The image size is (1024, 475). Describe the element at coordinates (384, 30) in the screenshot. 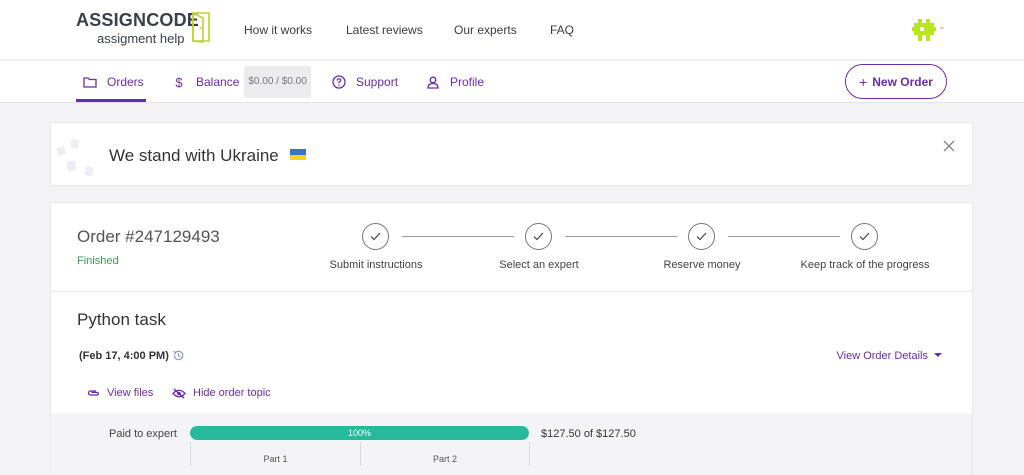

I see `nav-latest-reviews: Latest reviews` at that location.